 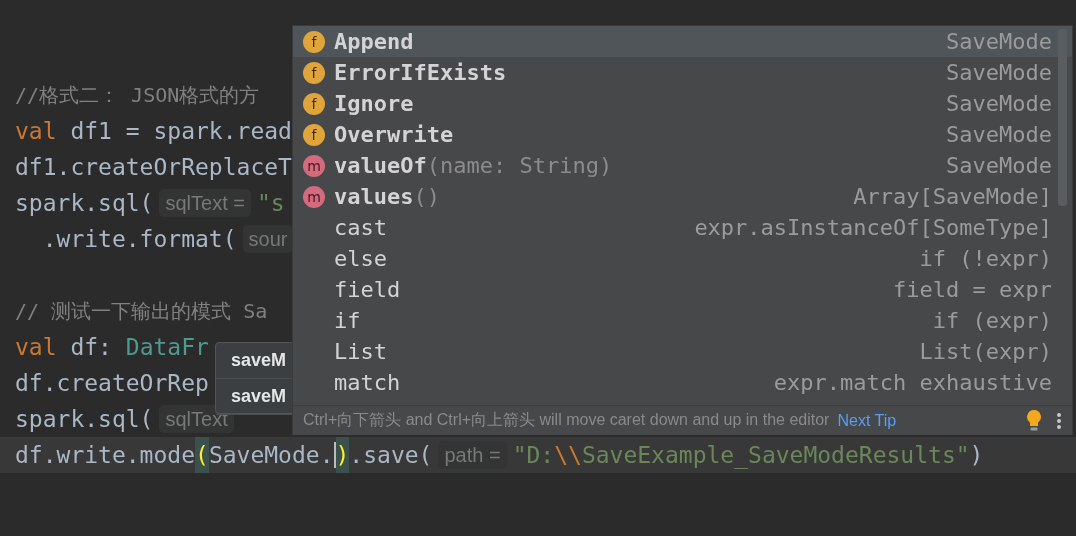 I want to click on text-caret, so click(x=334, y=455).